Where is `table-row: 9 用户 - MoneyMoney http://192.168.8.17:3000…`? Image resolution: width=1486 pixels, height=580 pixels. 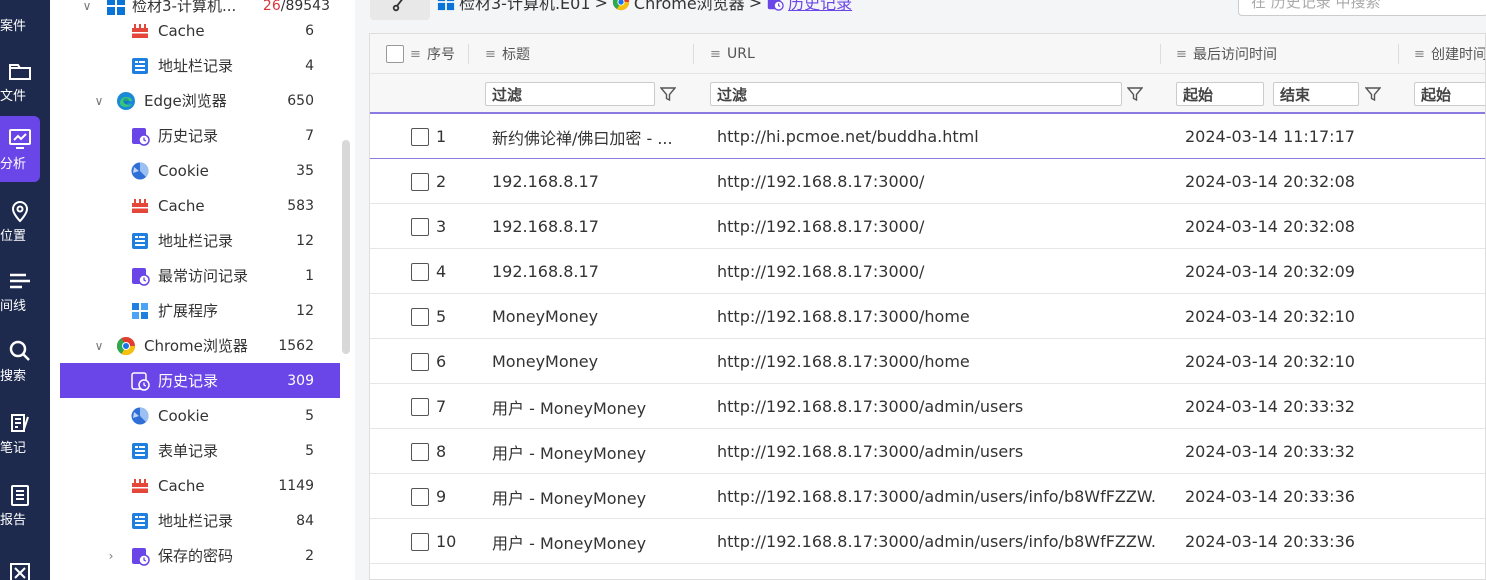
table-row: 9 用户 - MoneyMoney http://192.168.8.17:3000… is located at coordinates (927, 496).